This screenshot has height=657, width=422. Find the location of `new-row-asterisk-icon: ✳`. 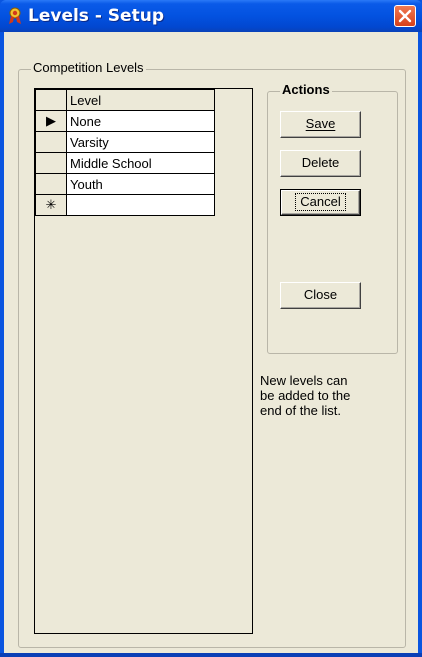

new-row-asterisk-icon: ✳ is located at coordinates (51, 205).